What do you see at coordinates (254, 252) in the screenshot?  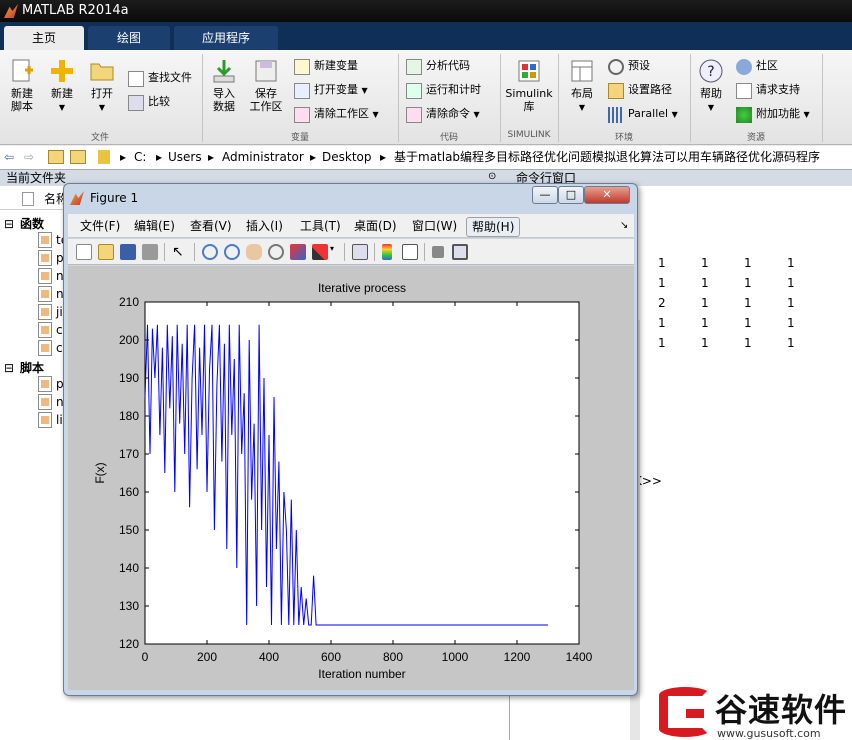 I see `pan-hand-icon` at bounding box center [254, 252].